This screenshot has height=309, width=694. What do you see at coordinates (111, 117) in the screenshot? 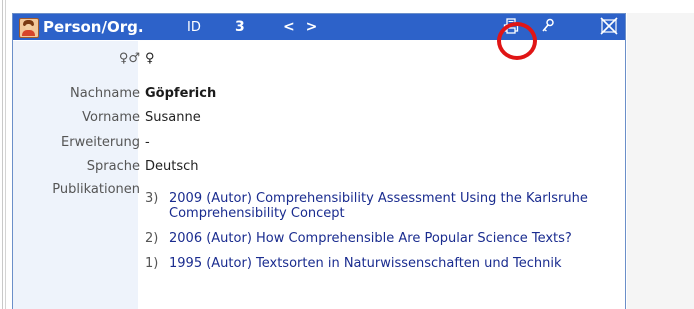
I see `vorname-label: Vorname` at bounding box center [111, 117].